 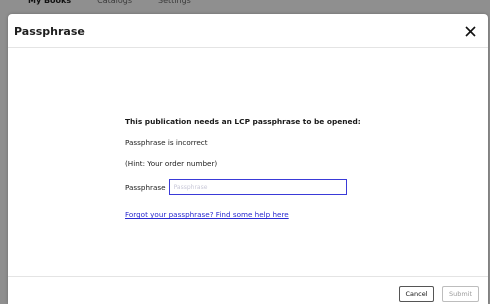 I want to click on close-icon, so click(x=470, y=31).